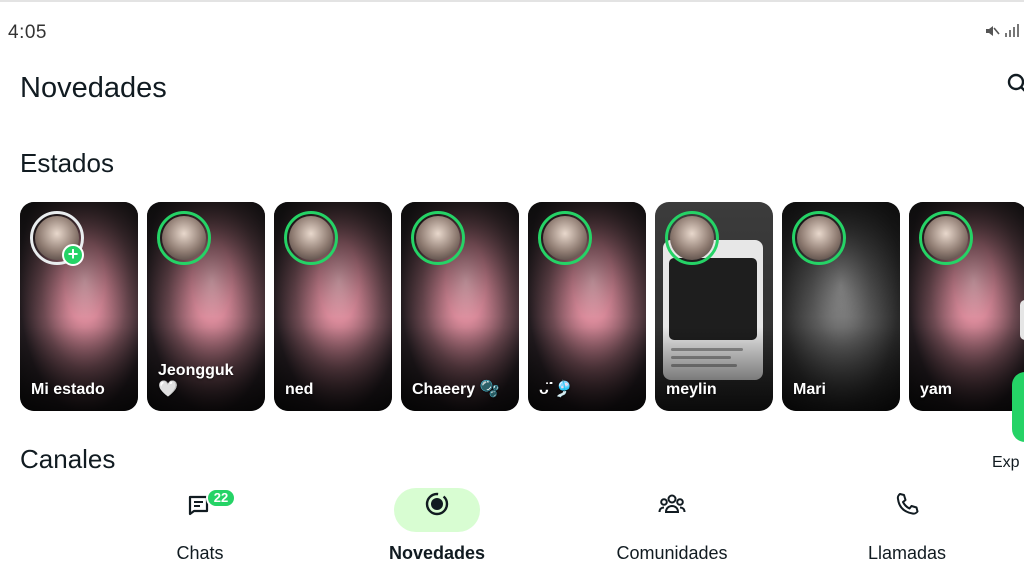 The image size is (1024, 575). Describe the element at coordinates (456, 389) in the screenshot. I see `status-label: Chaeery 🫧` at that location.